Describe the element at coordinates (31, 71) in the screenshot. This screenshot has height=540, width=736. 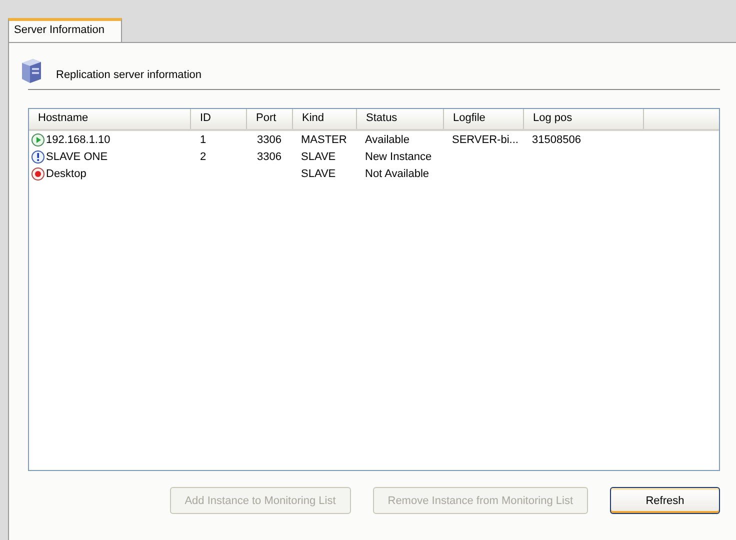
I see `server-icon` at that location.